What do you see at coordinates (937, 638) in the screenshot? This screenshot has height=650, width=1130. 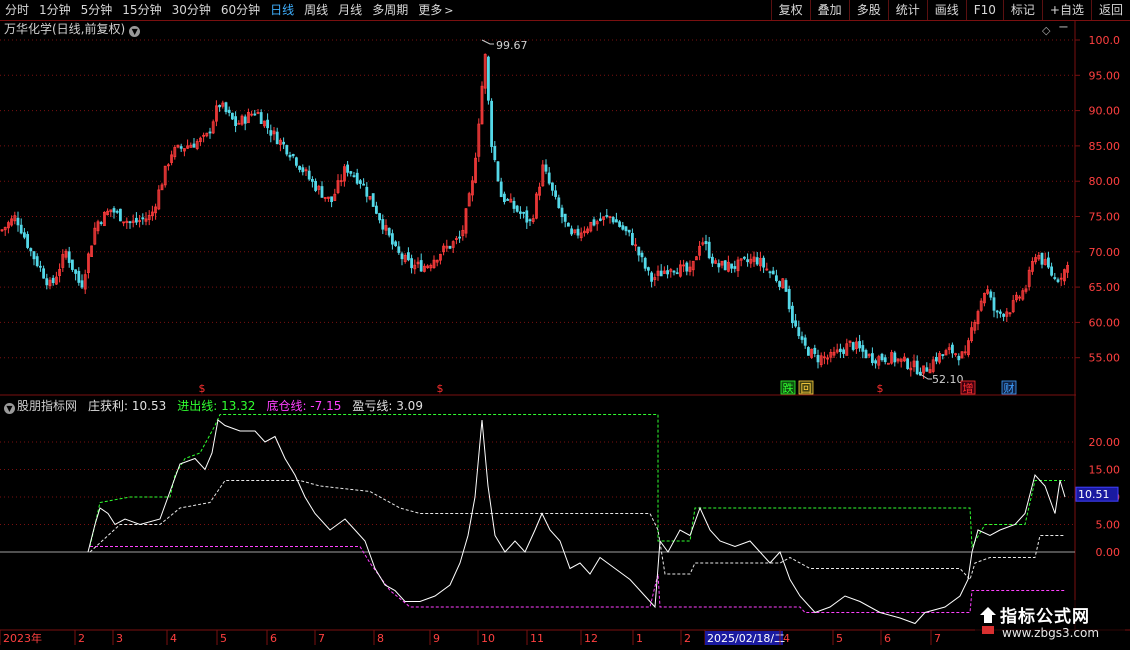 I see `time-label: 7` at bounding box center [937, 638].